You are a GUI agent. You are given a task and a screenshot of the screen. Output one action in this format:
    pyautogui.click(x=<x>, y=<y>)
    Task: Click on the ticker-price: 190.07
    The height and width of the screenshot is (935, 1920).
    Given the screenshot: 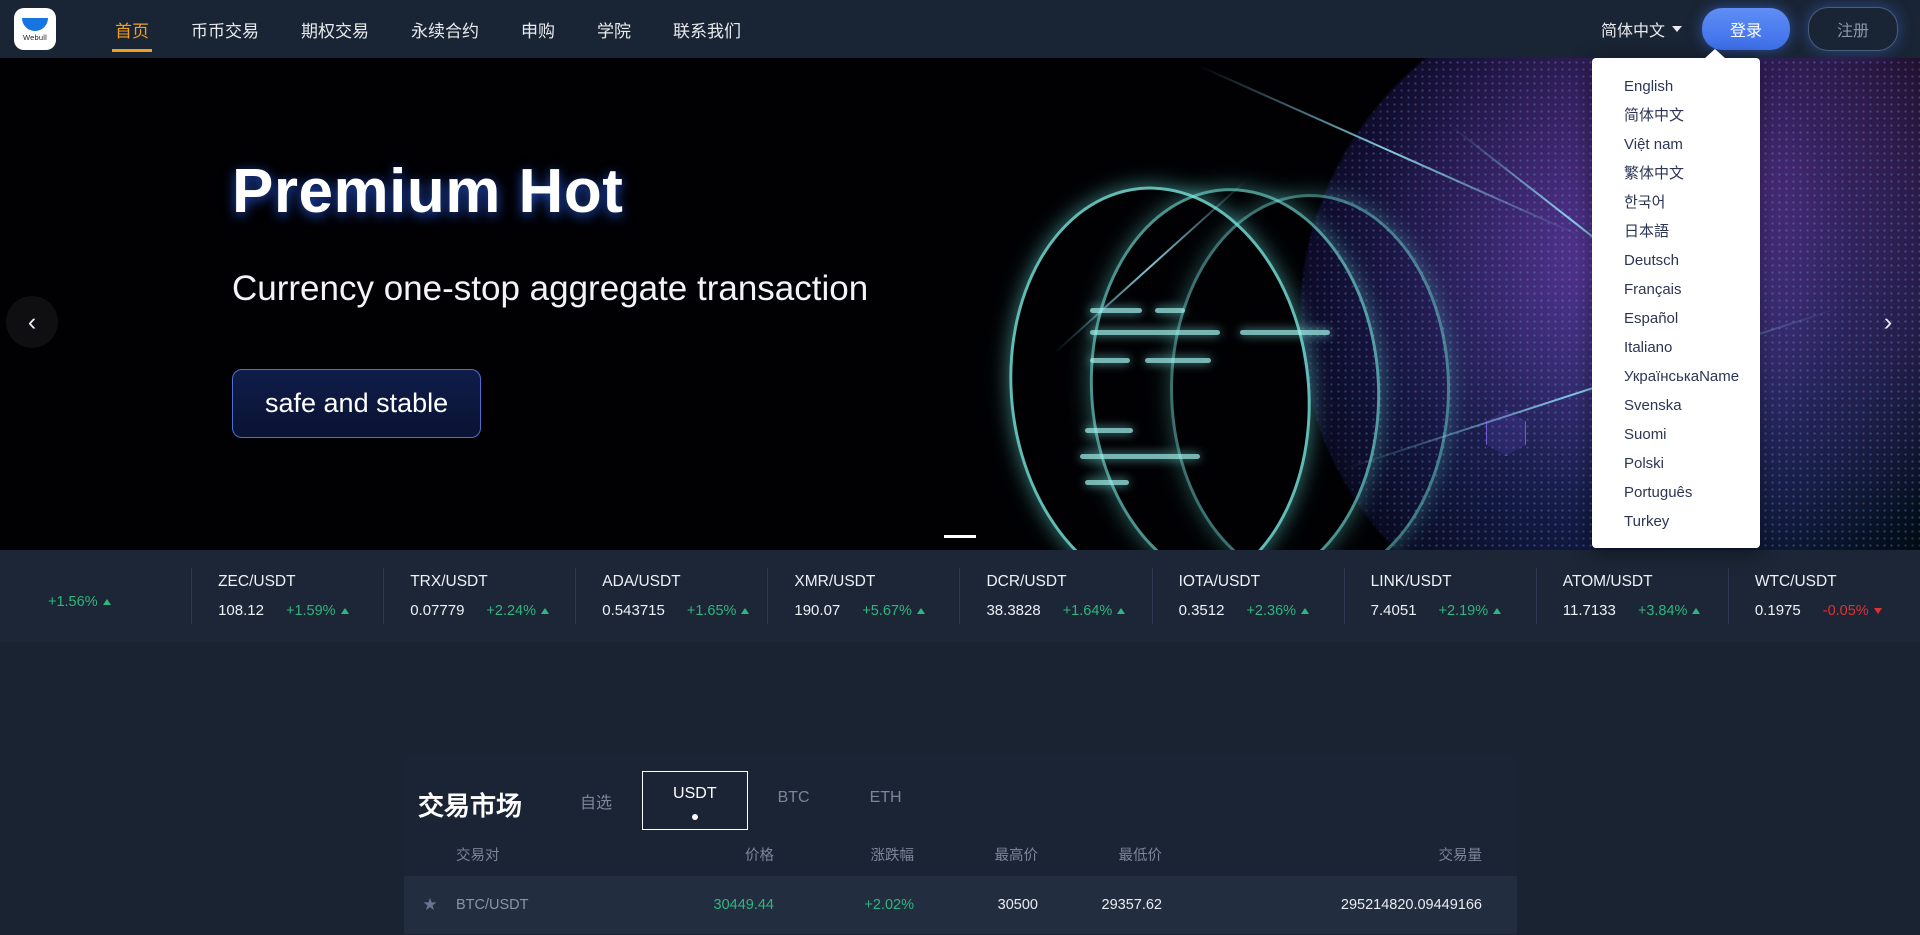 What is the action you would take?
    pyautogui.click(x=817, y=610)
    